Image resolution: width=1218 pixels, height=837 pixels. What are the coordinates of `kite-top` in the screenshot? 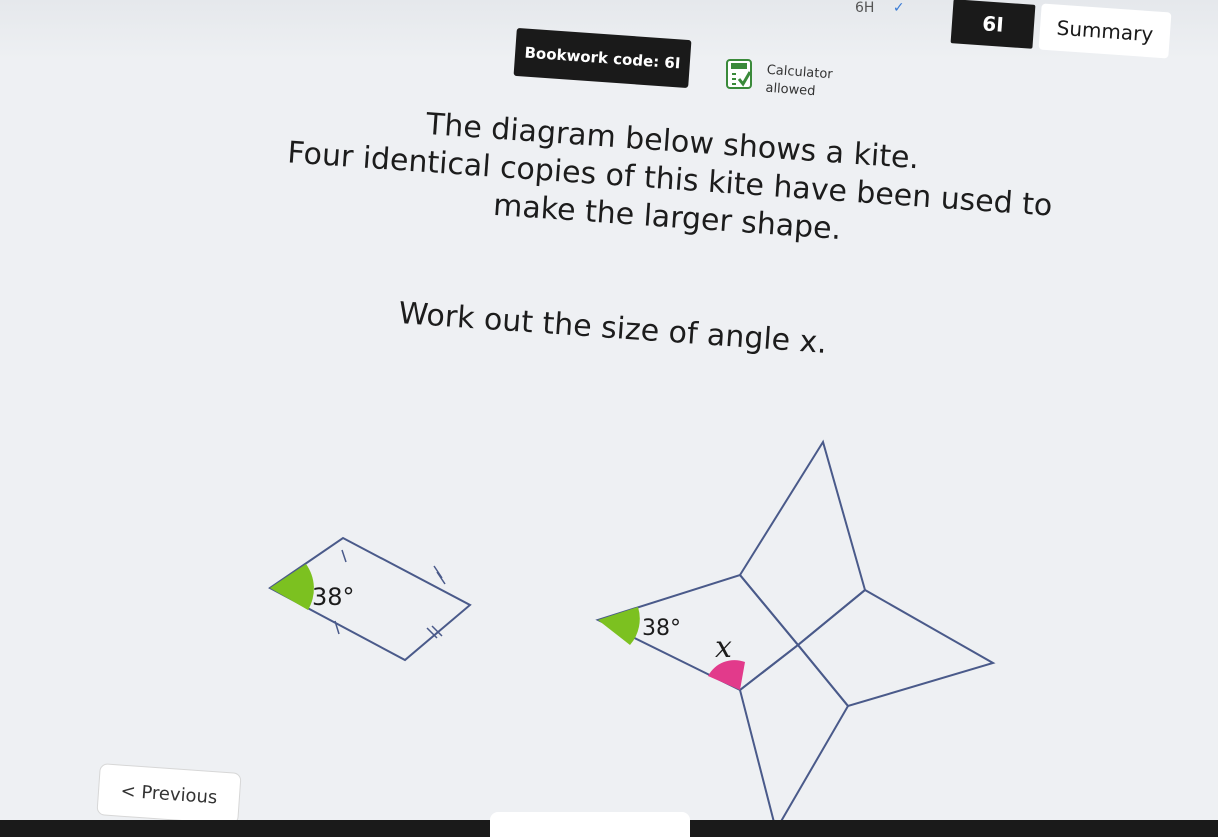 It's located at (802, 543).